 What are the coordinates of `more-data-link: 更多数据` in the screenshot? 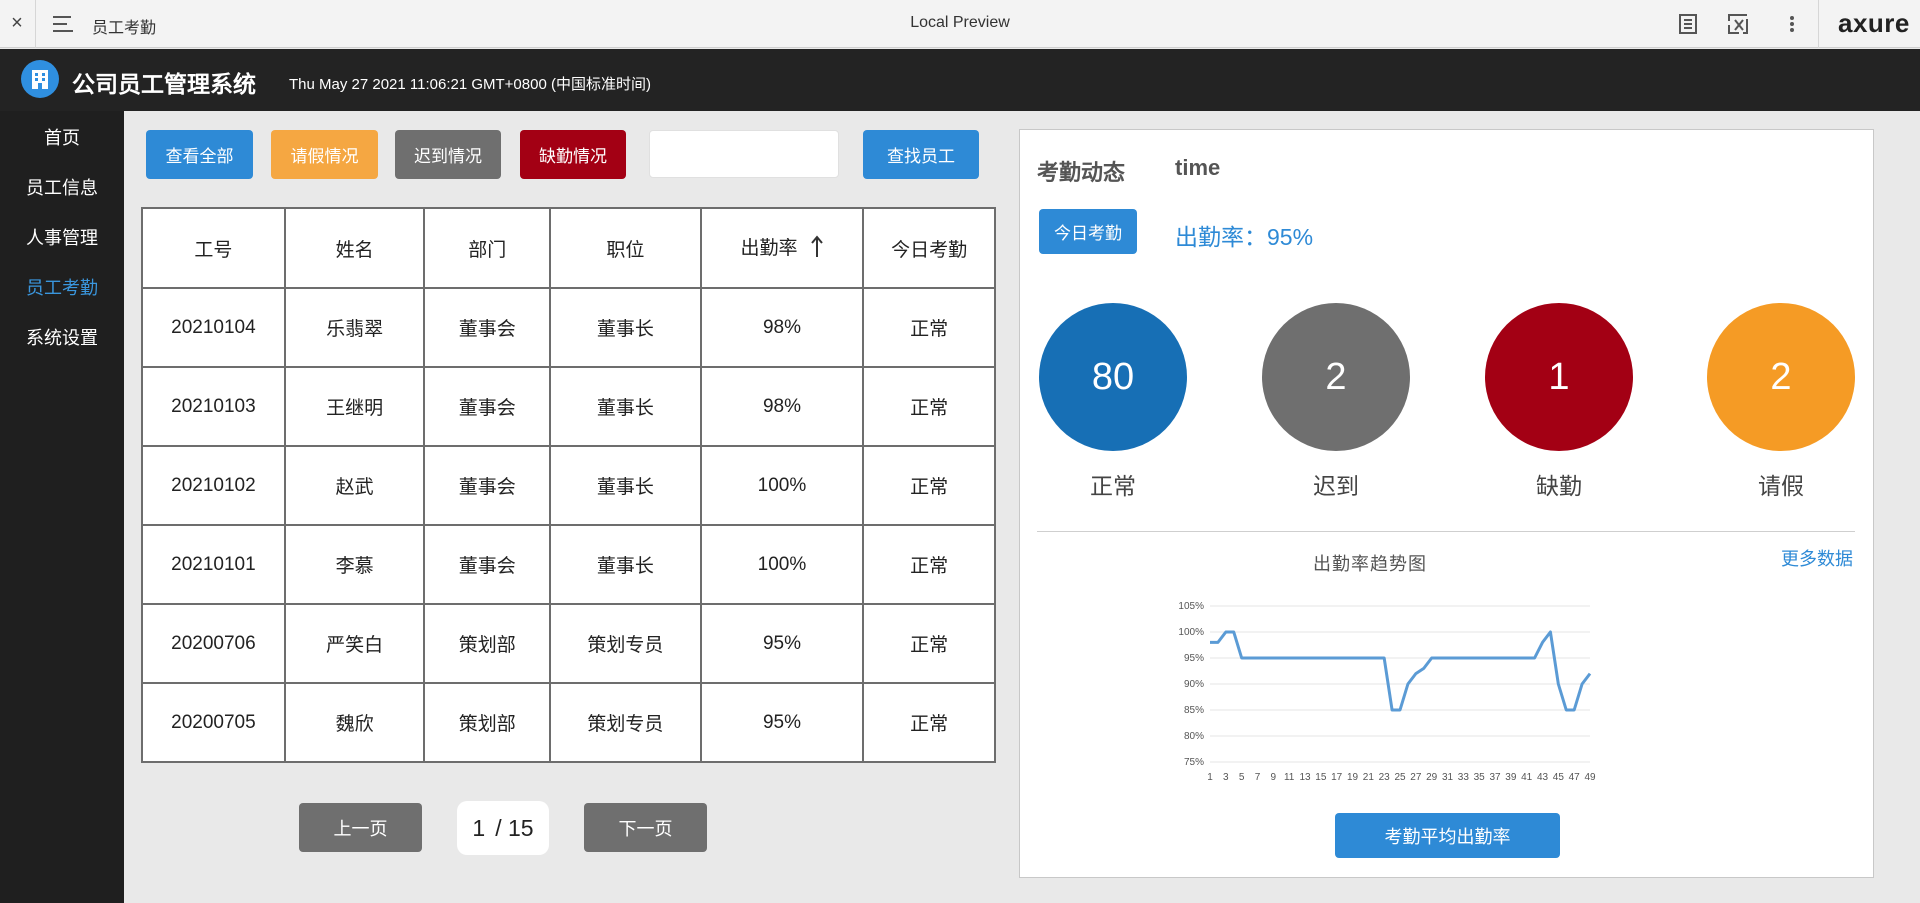 It's located at (1817, 558).